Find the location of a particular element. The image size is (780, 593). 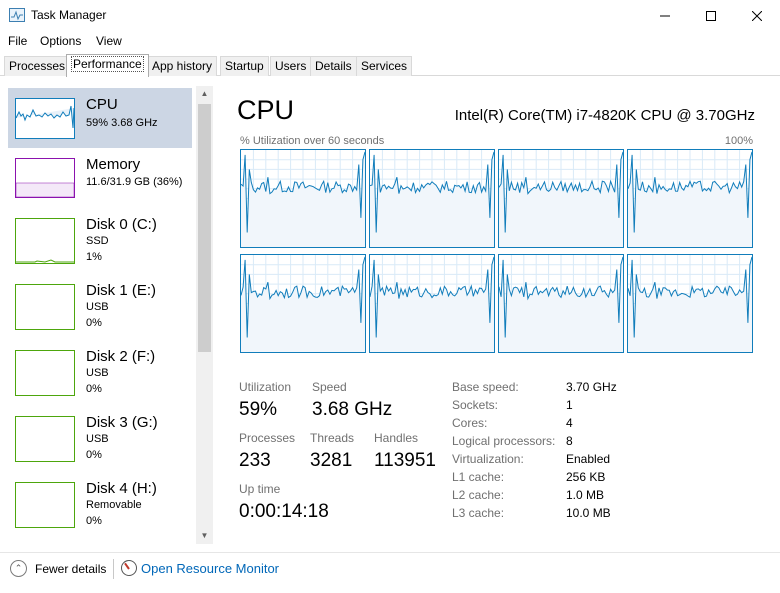

sidebar-item-cpu: CPU 59% 3.68 GHz is located at coordinates (100, 118).